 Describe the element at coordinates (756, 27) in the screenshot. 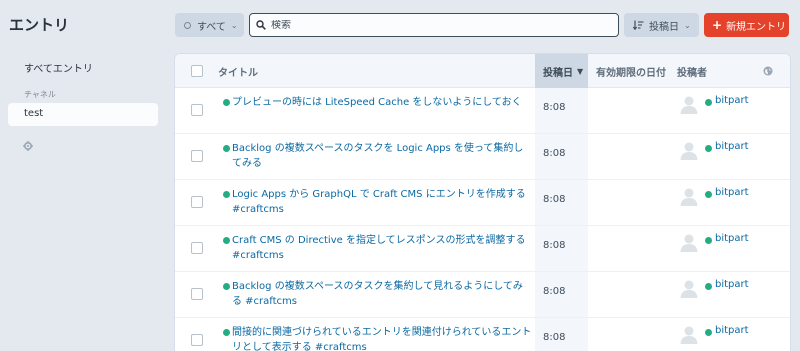

I see `new-entry-label: 新規エントリ` at that location.